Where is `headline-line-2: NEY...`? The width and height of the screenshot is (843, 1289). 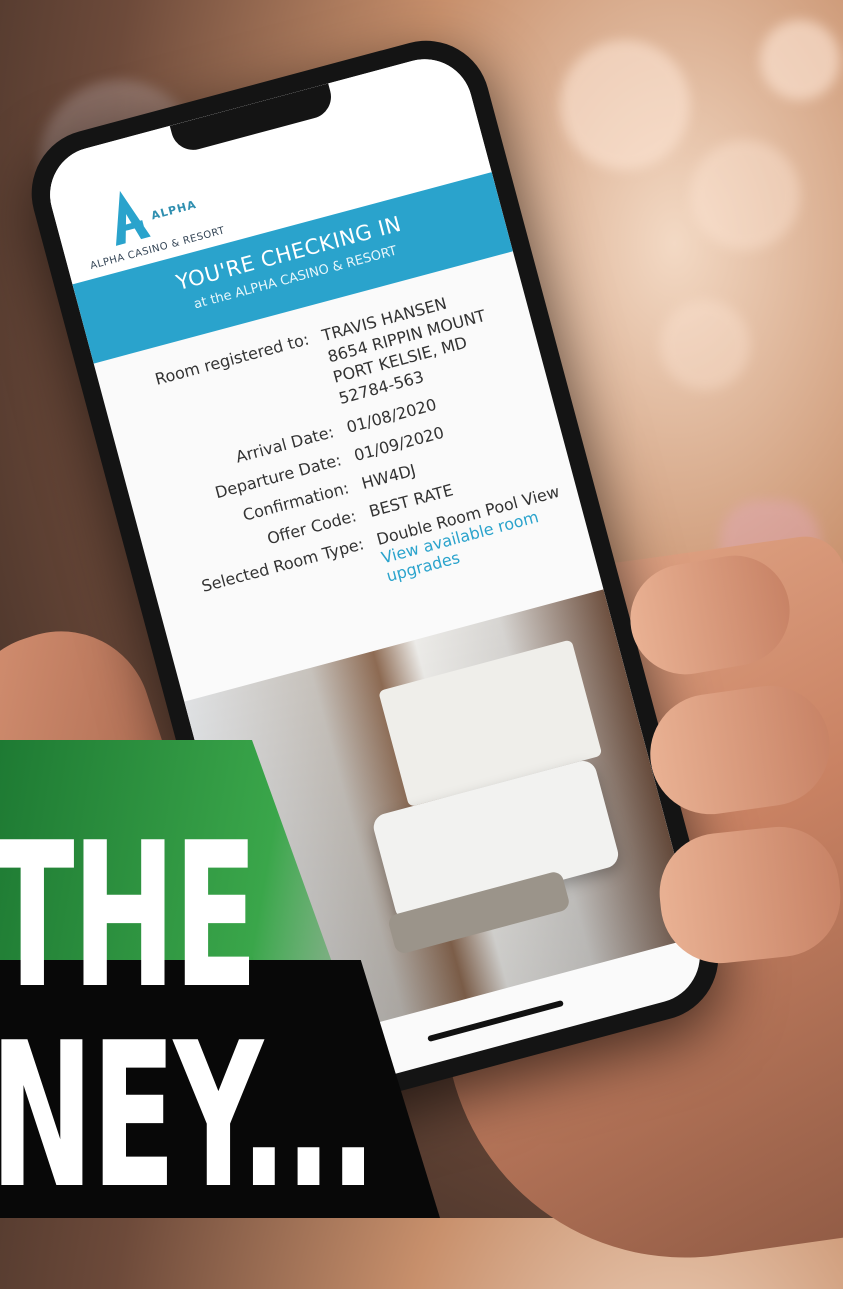 headline-line-2: NEY... is located at coordinates (188, 1116).